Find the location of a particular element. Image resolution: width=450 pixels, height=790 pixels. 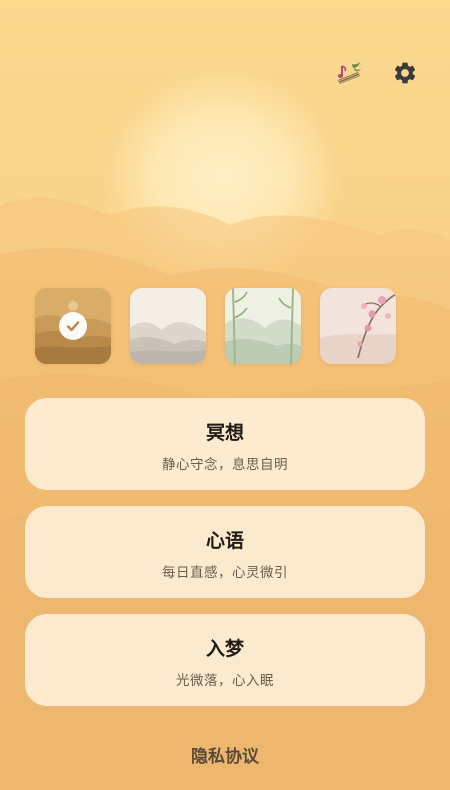

card-title: 心语 is located at coordinates (224, 541).